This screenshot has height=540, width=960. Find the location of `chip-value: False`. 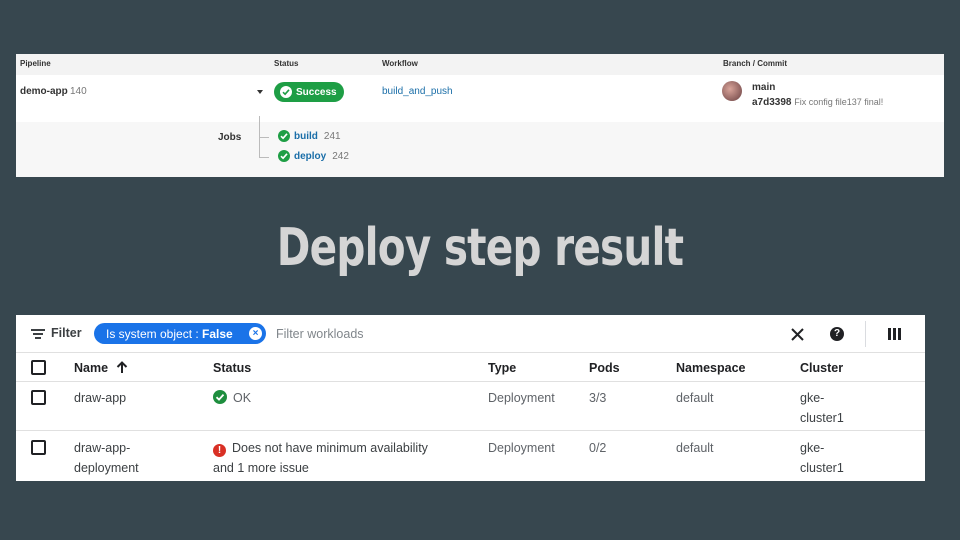

chip-value: False is located at coordinates (217, 333).